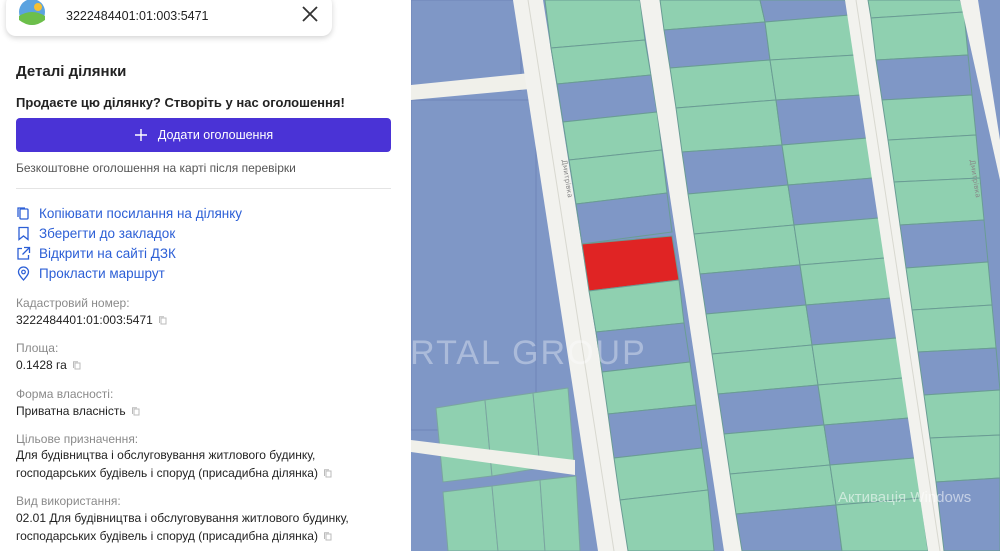 The height and width of the screenshot is (551, 1000). What do you see at coordinates (77, 439) in the screenshot?
I see `purpose-label: Цільове призначення:` at bounding box center [77, 439].